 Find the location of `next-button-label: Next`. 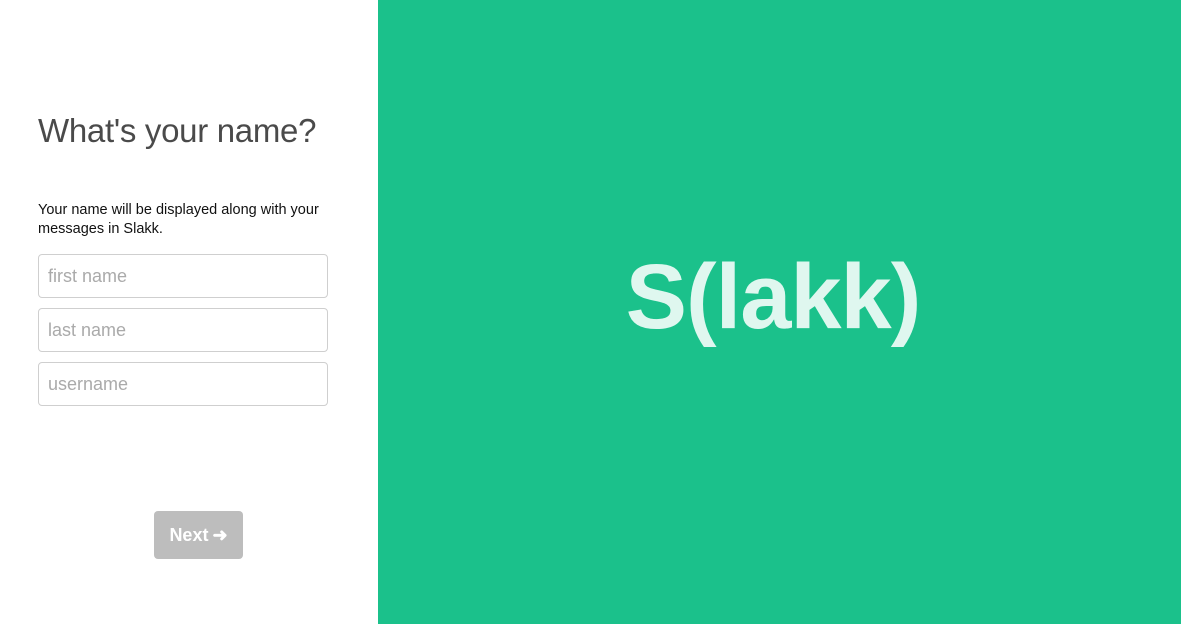

next-button-label: Next is located at coordinates (189, 534).